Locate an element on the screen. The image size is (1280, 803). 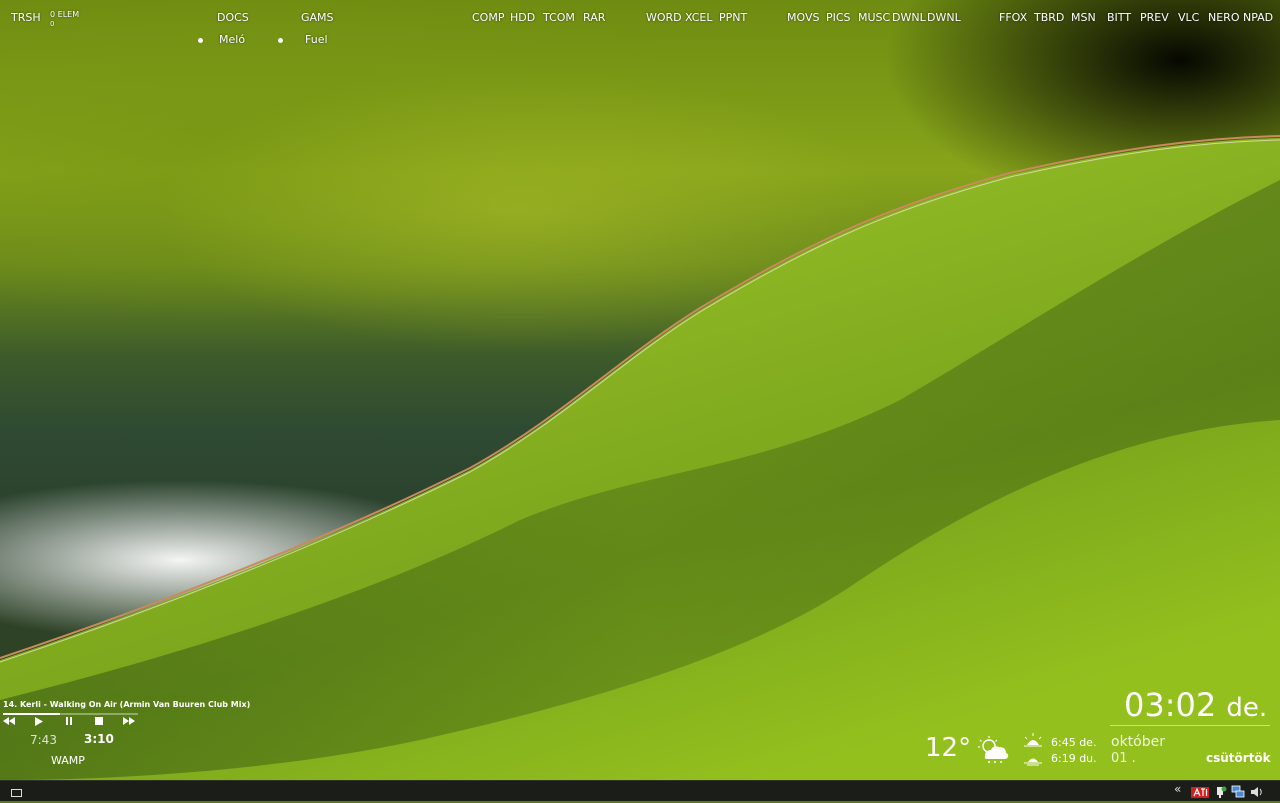
clock-ampm: de. is located at coordinates (1247, 708).